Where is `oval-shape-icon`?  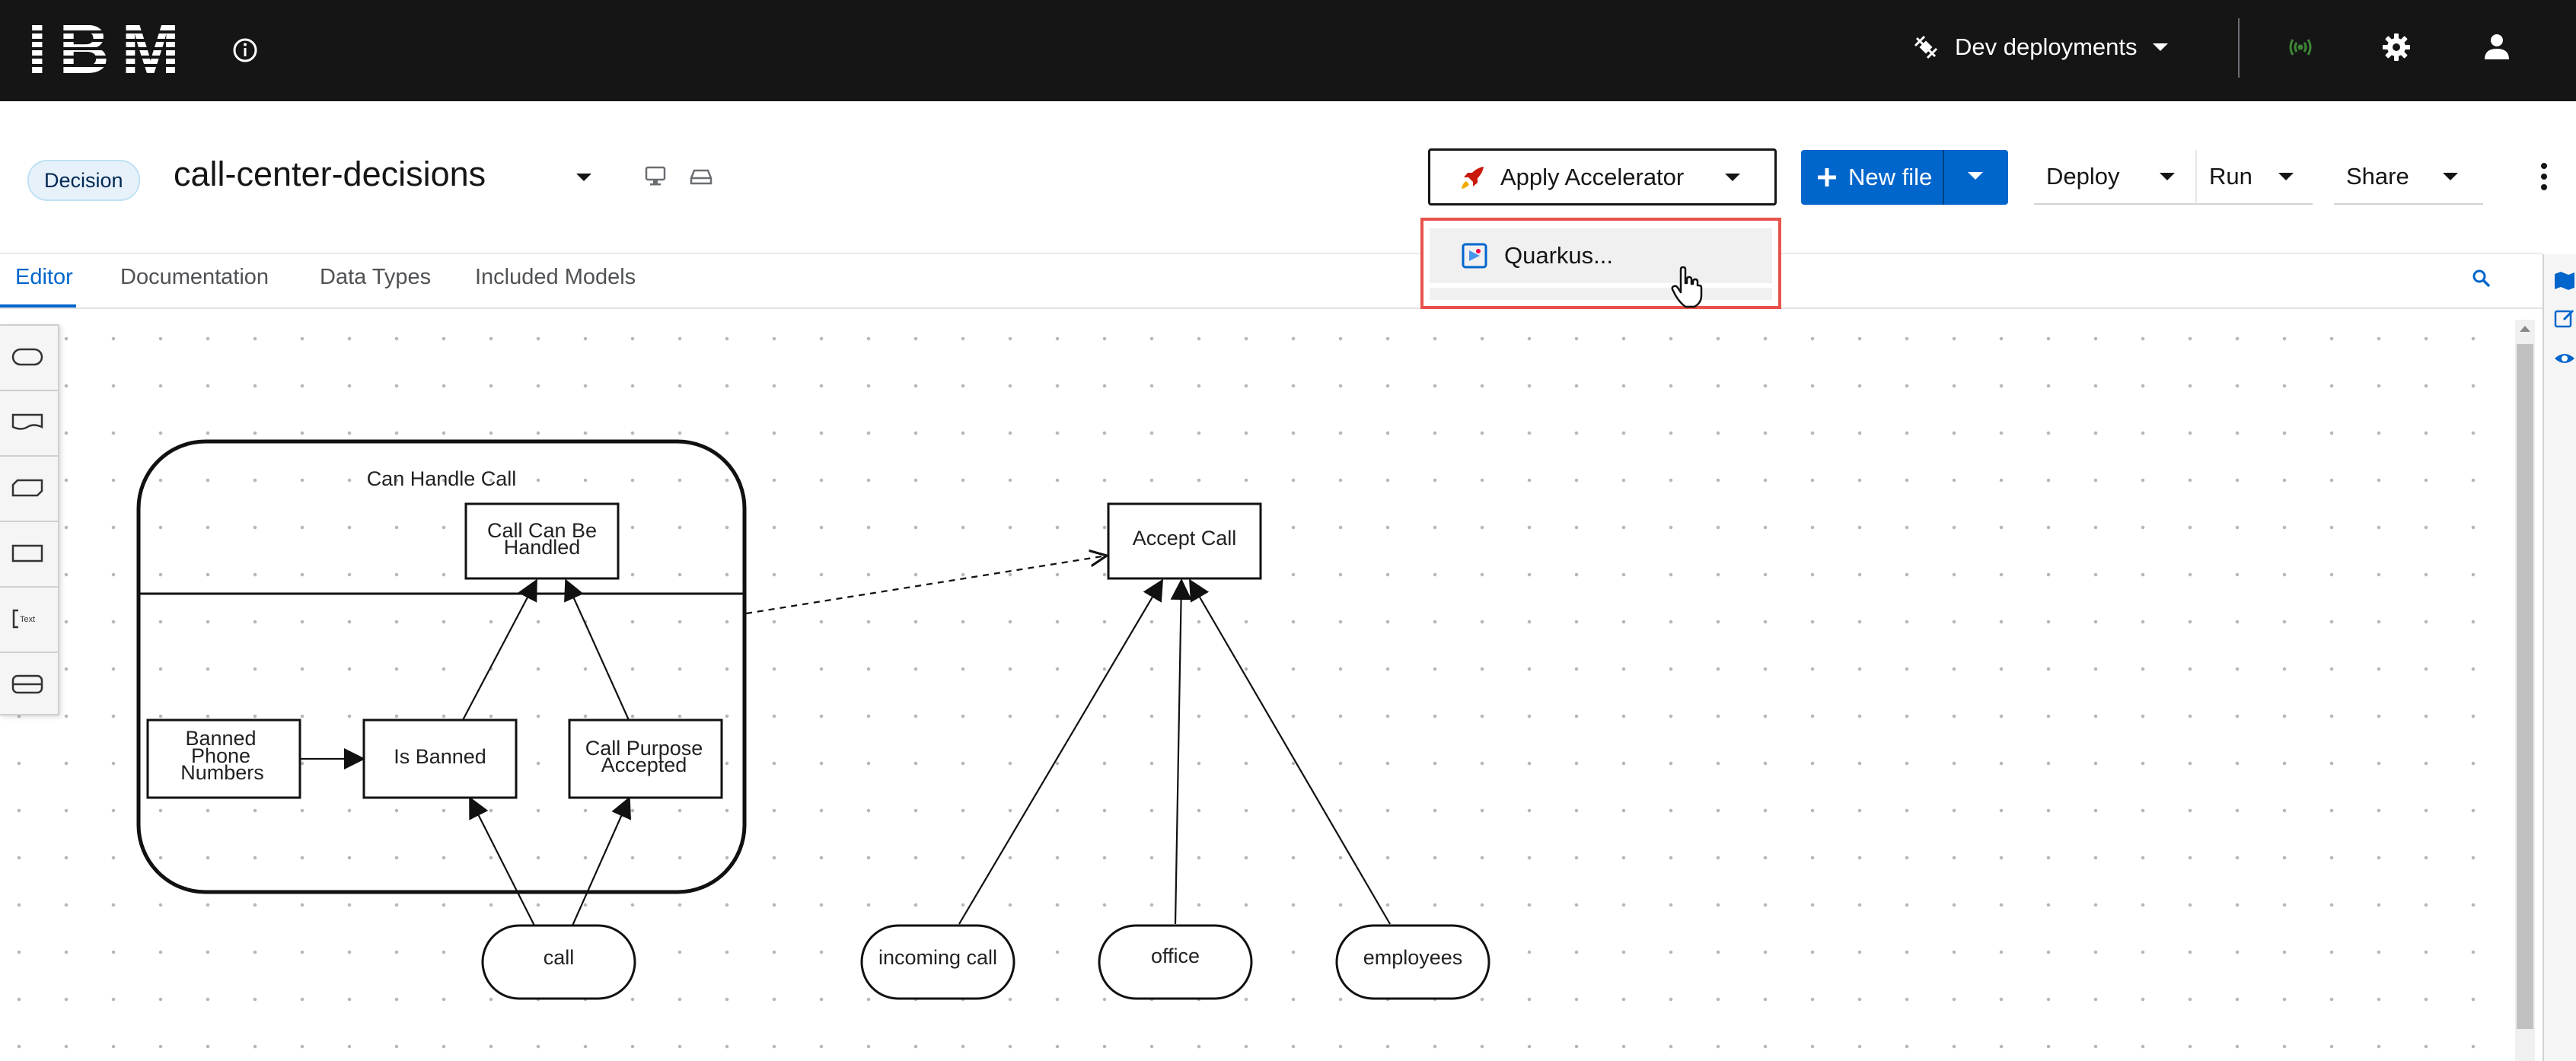 oval-shape-icon is located at coordinates (27, 357).